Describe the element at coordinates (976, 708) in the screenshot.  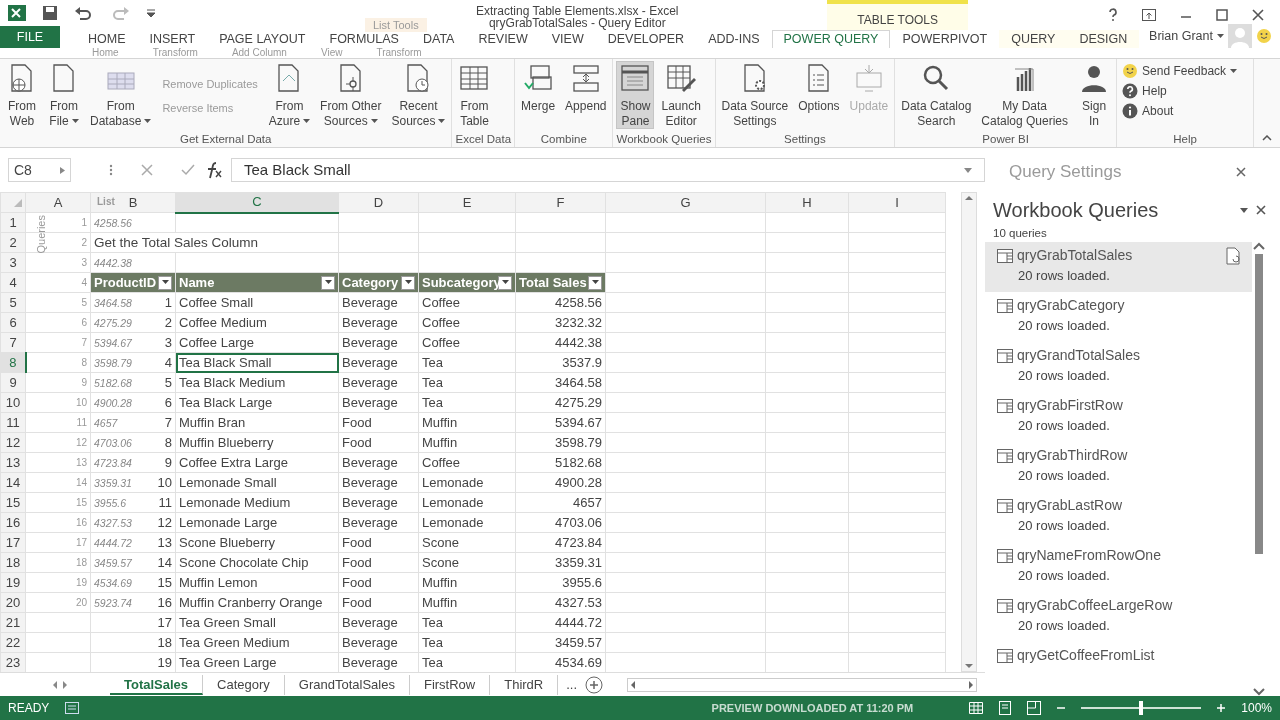
I see `normal-view-icon` at that location.